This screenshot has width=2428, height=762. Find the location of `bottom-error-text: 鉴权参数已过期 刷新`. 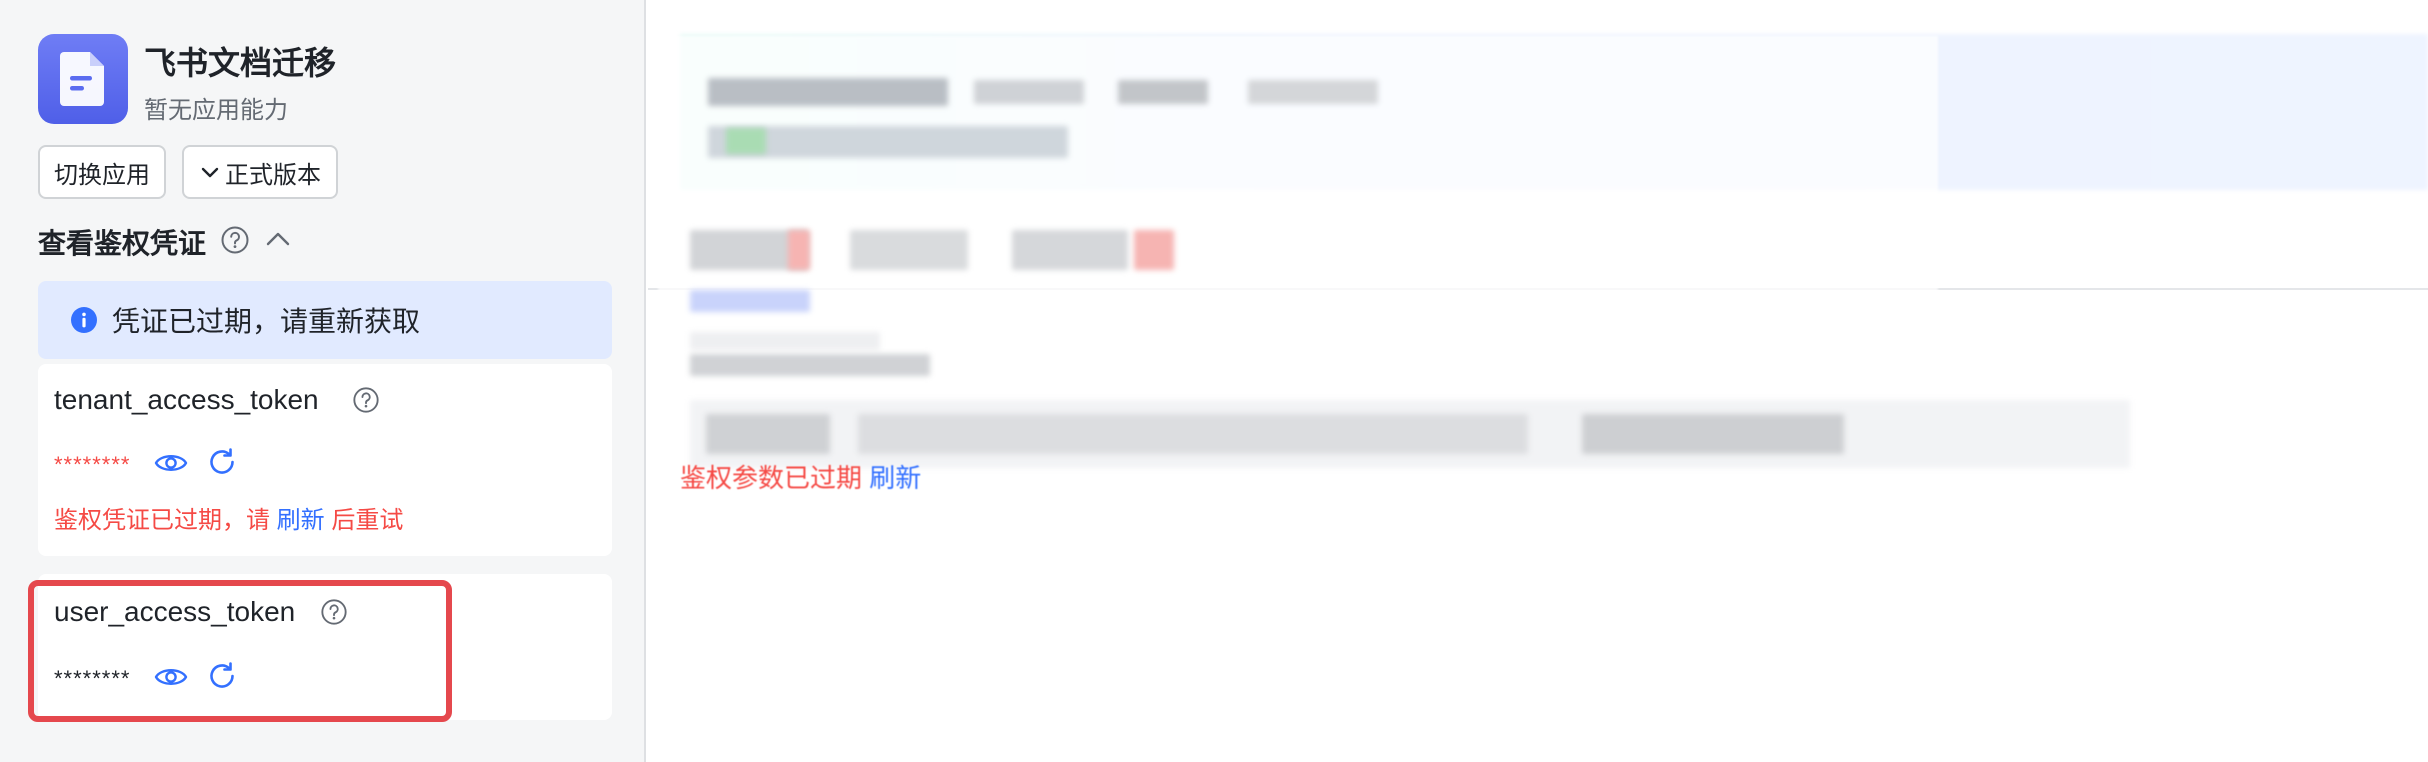

bottom-error-text: 鉴权参数已过期 刷新 is located at coordinates (800, 476).